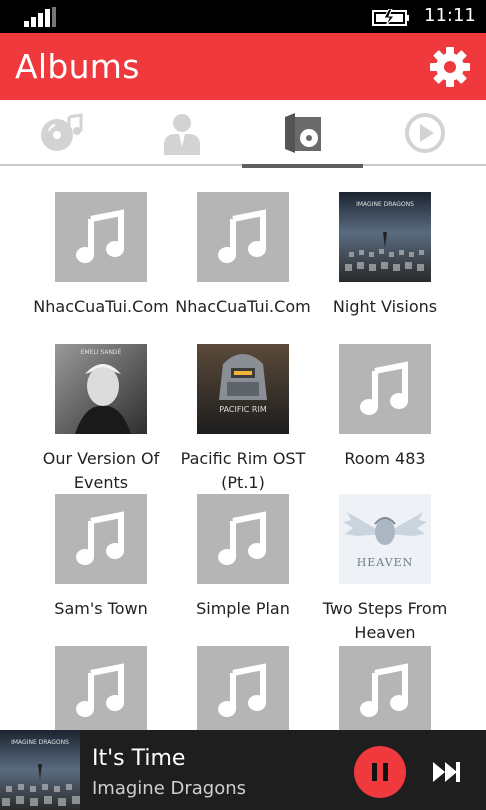  What do you see at coordinates (77, 66) in the screenshot?
I see `page-title: Albums` at bounding box center [77, 66].